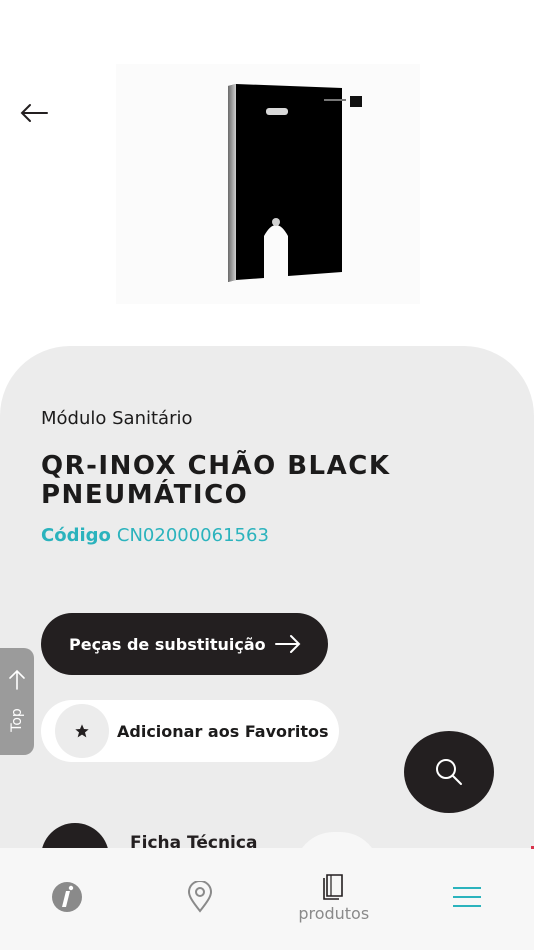 Image resolution: width=534 pixels, height=950 pixels. I want to click on hamburger-menu-icon, so click(467, 897).